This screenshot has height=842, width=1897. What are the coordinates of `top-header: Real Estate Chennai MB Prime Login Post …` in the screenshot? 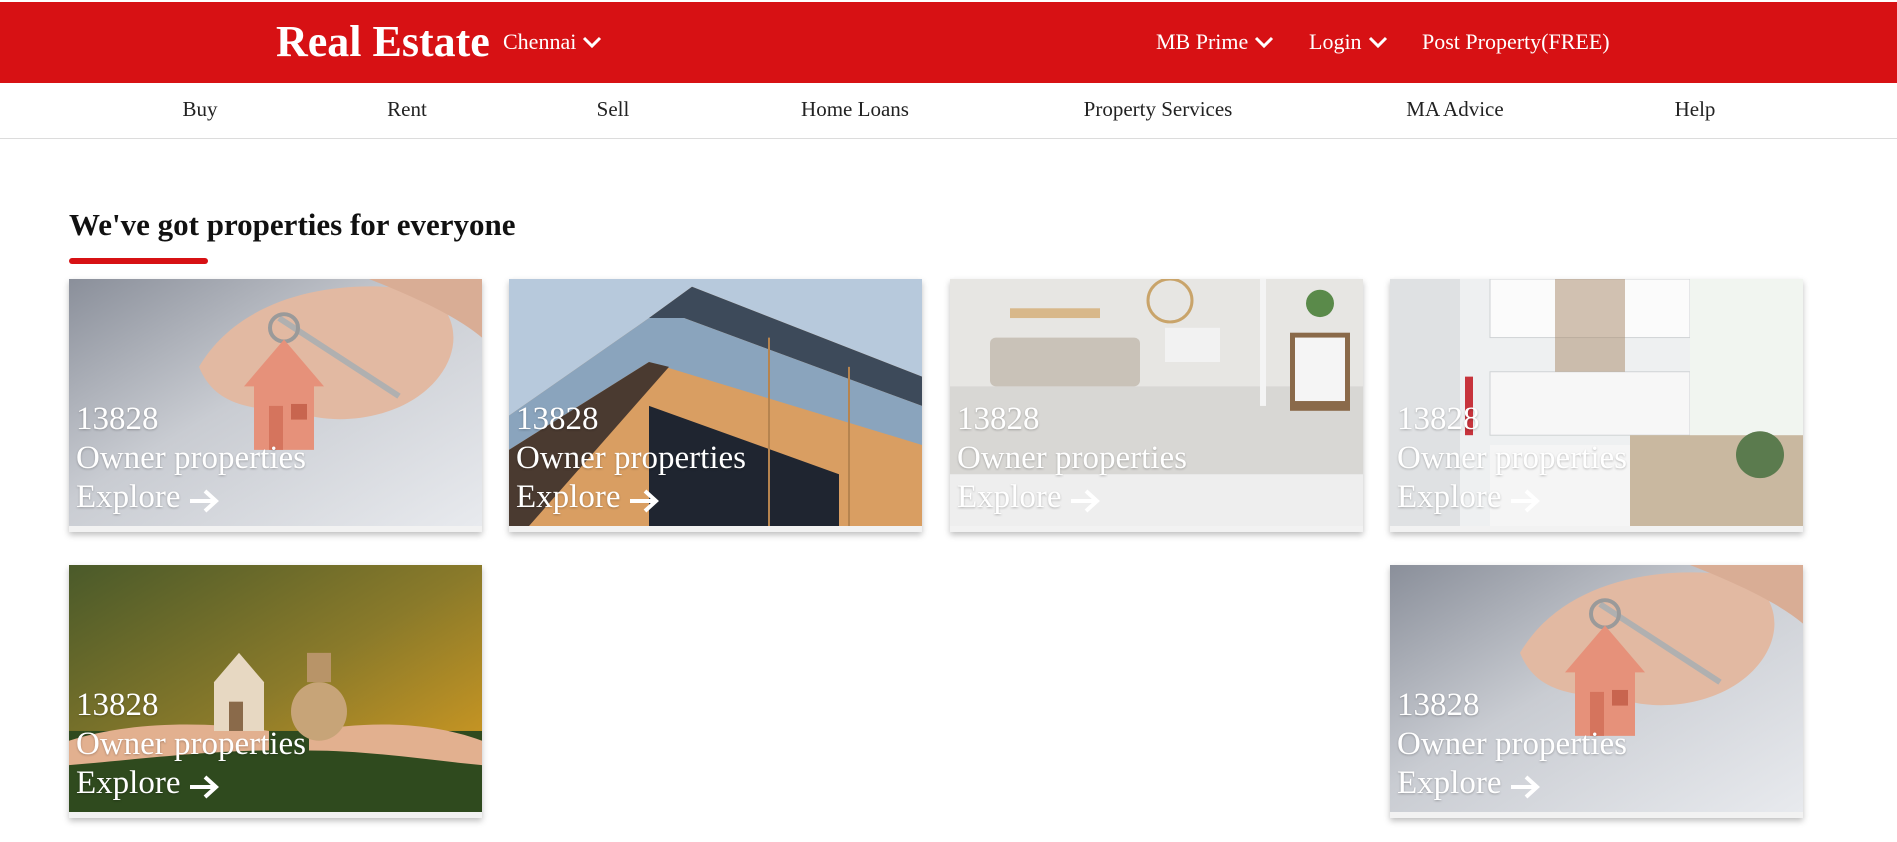 It's located at (948, 42).